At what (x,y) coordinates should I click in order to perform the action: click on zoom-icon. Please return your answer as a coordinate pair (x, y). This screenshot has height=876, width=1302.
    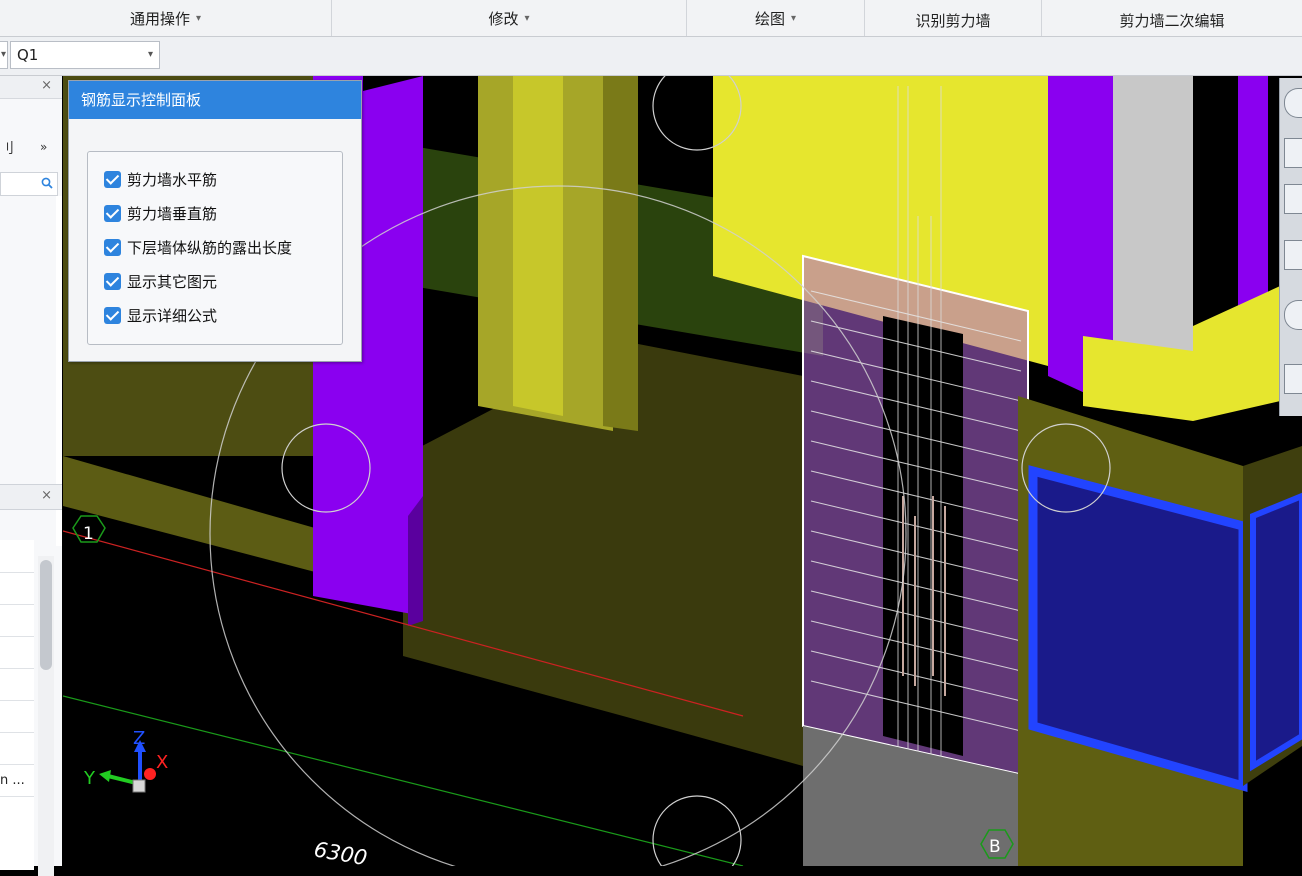
    Looking at the image, I should click on (1293, 103).